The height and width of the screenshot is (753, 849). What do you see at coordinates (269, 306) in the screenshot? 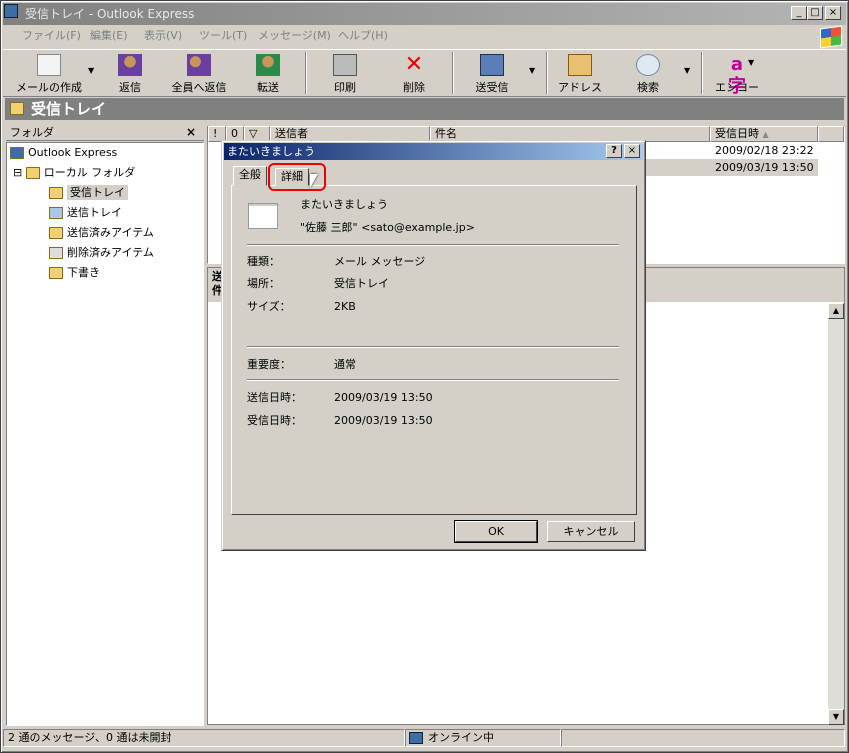
I see `field-size-label: サイズ：` at bounding box center [269, 306].